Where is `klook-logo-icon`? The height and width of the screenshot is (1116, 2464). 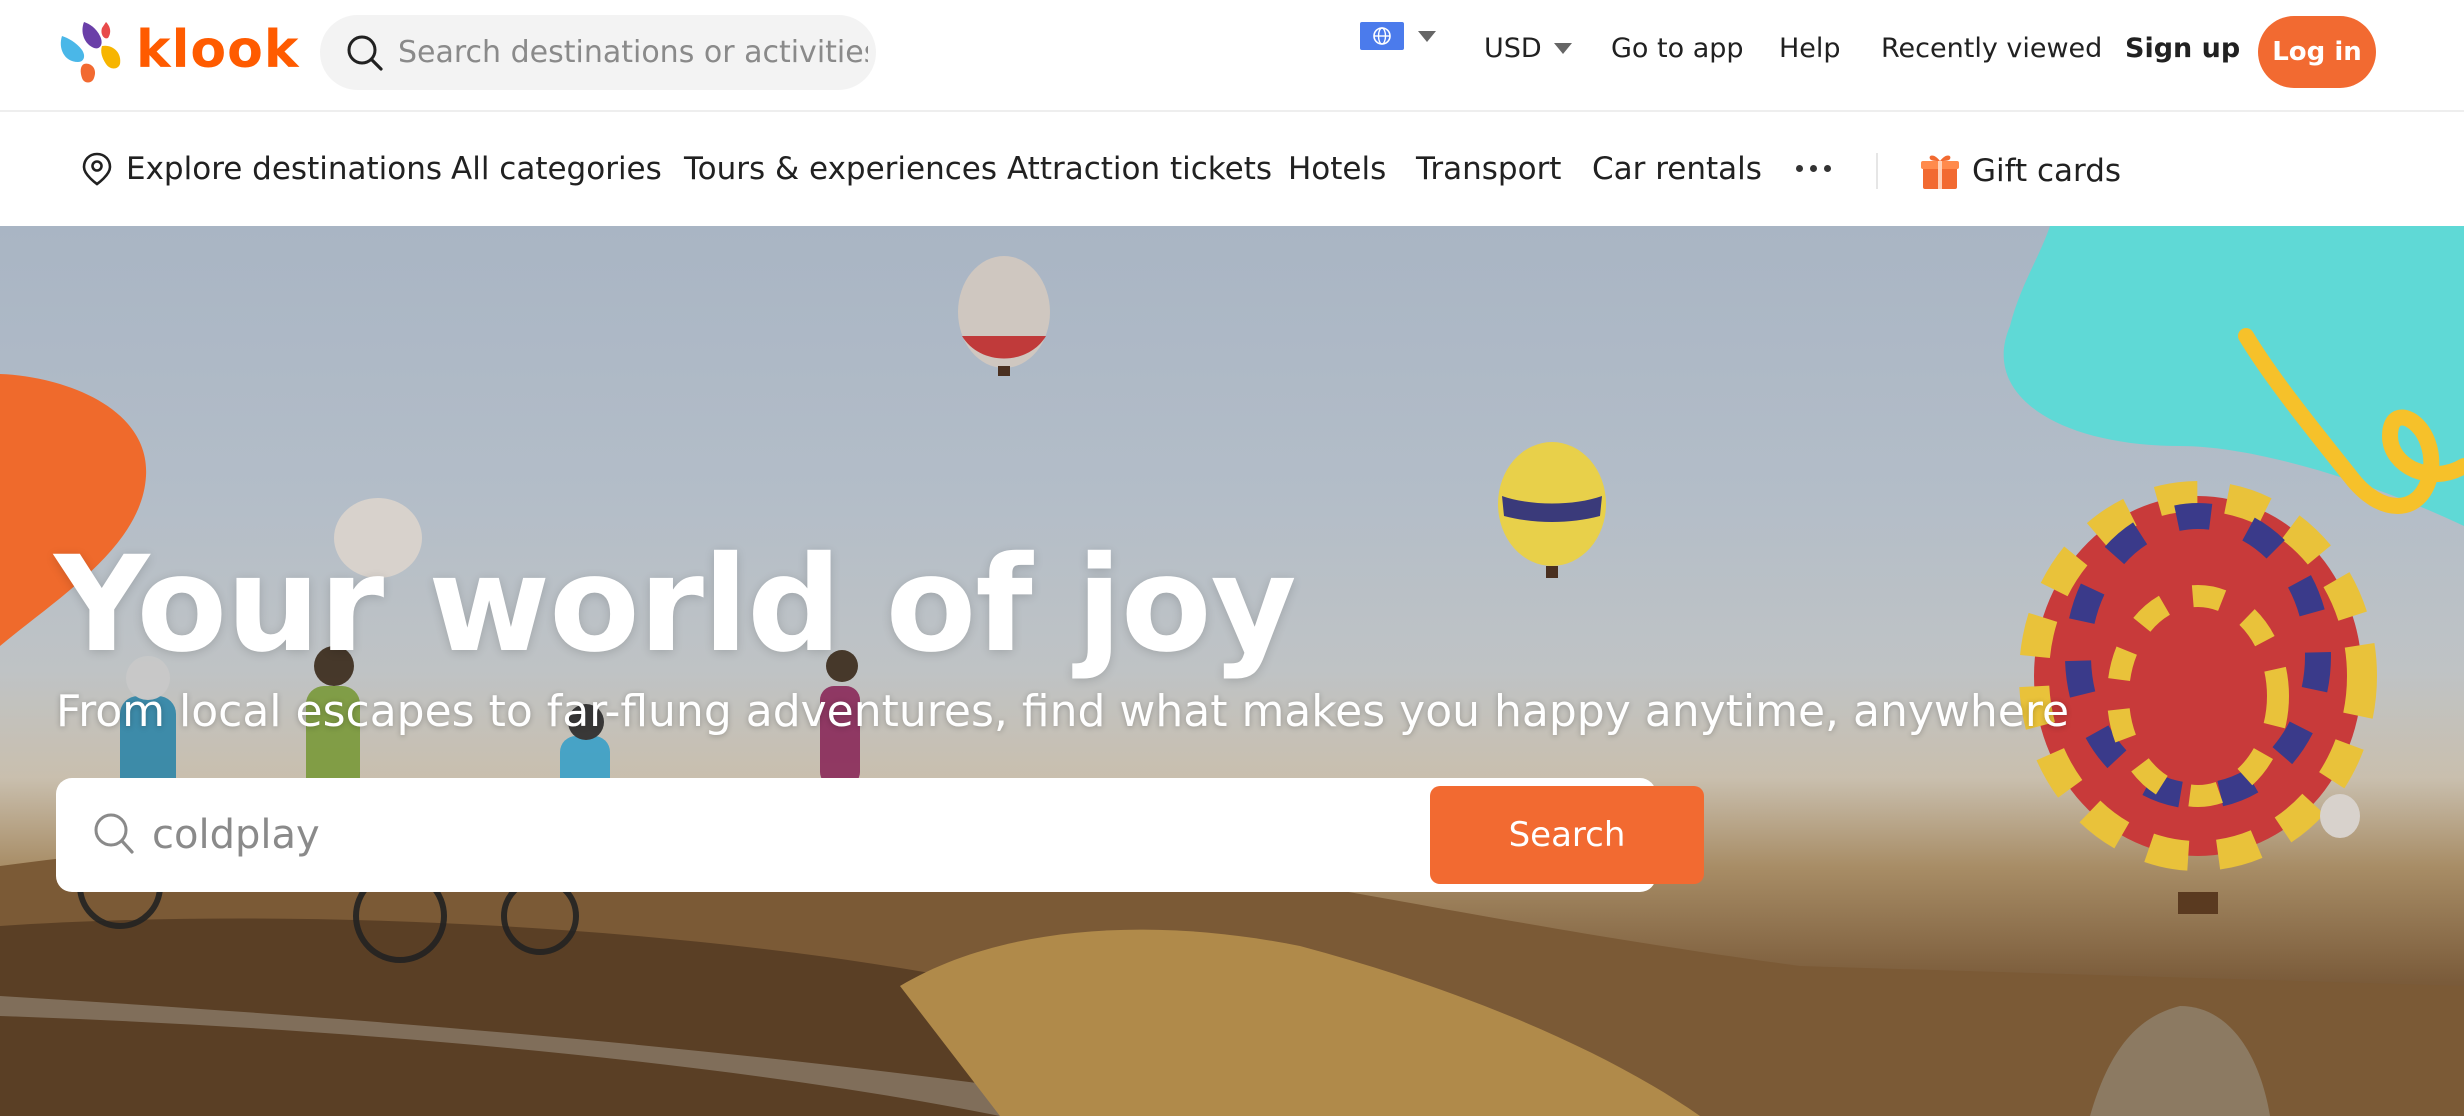
klook-logo-icon is located at coordinates (90, 52).